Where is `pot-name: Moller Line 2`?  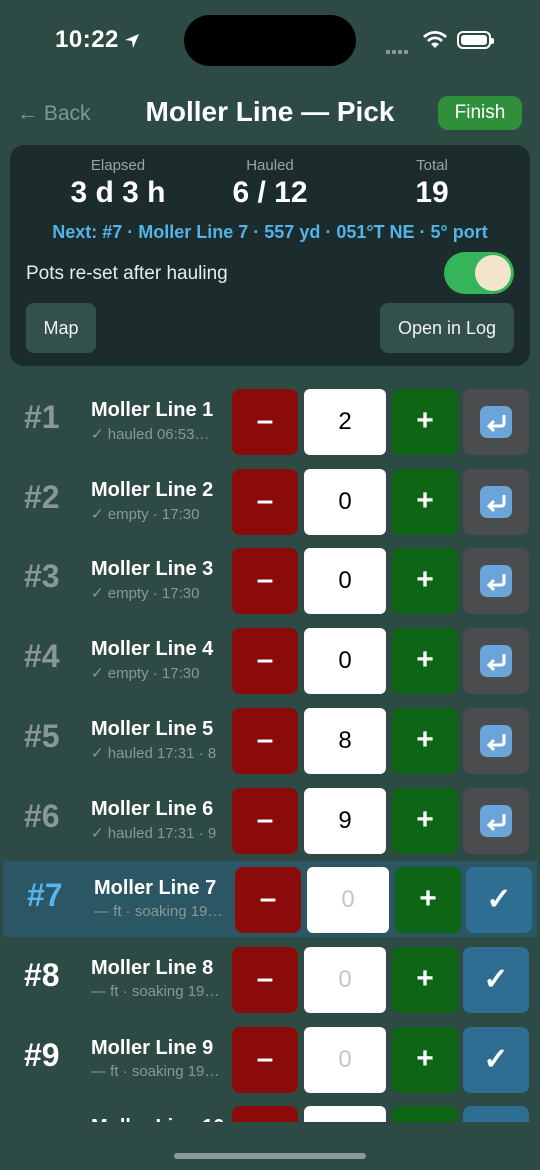 pot-name: Moller Line 2 is located at coordinates (152, 489).